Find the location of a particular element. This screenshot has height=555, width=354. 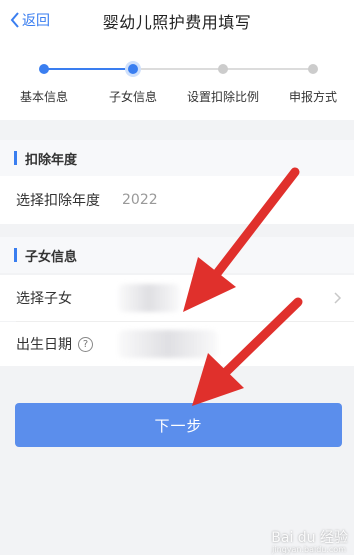

navigation-bar: 返回 婴幼儿照护费用填写 is located at coordinates (177, 20).